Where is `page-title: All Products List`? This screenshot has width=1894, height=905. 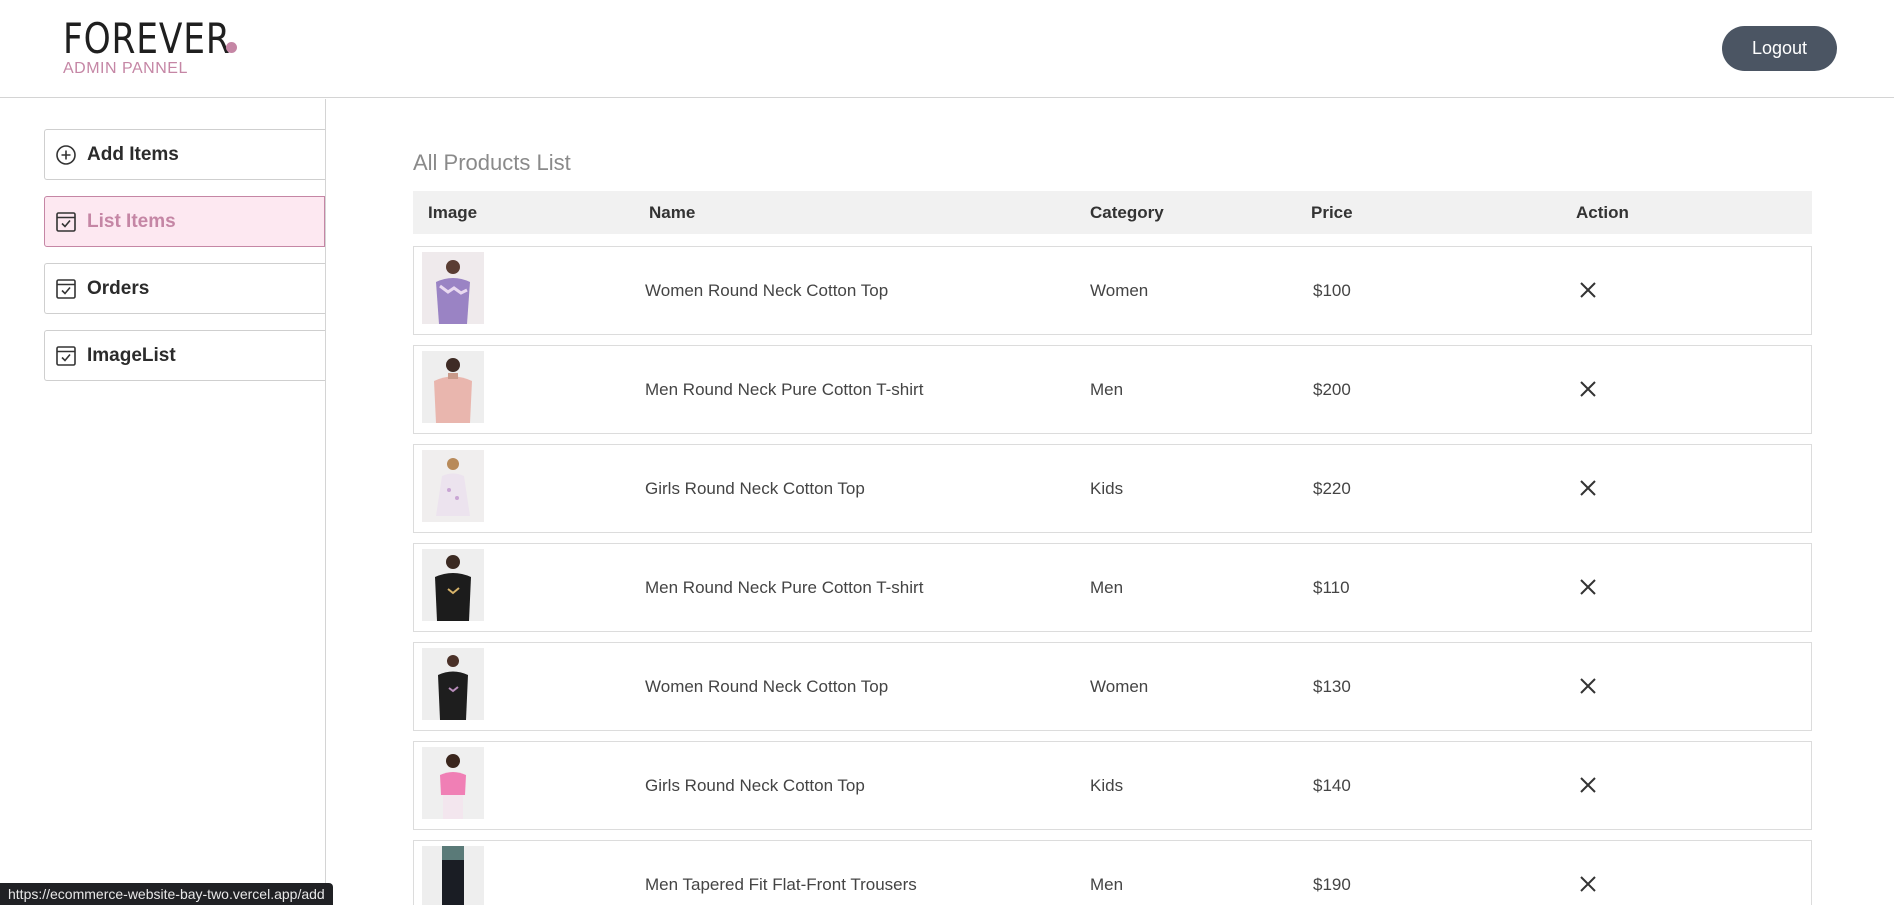
page-title: All Products List is located at coordinates (492, 162).